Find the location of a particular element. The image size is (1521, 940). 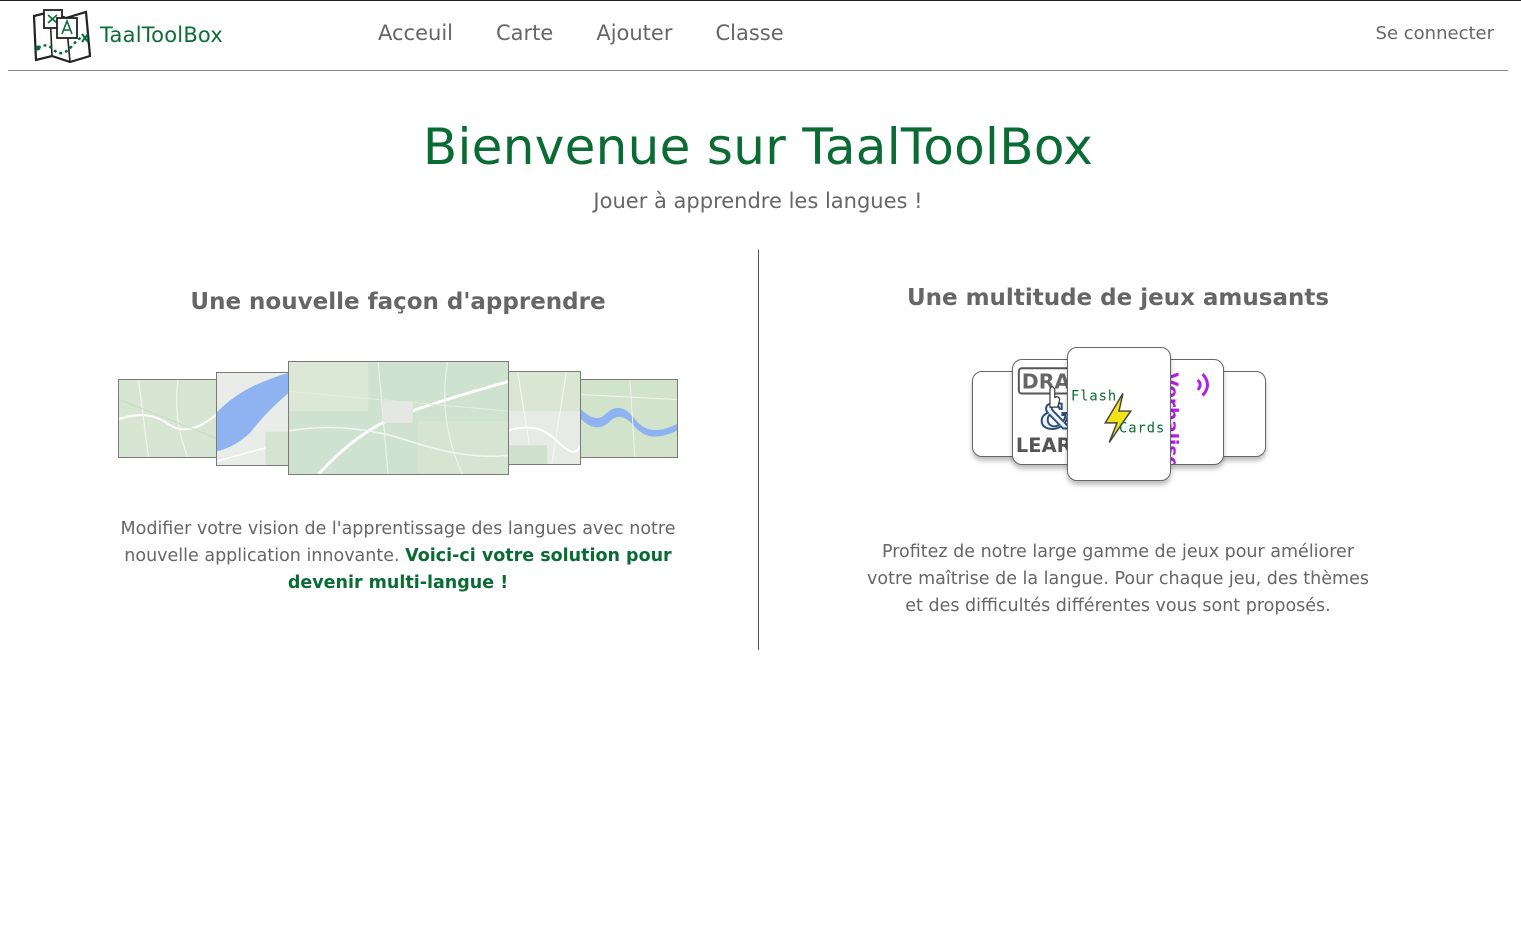

flash-cards-logo: Flash Cards is located at coordinates (1118, 415).